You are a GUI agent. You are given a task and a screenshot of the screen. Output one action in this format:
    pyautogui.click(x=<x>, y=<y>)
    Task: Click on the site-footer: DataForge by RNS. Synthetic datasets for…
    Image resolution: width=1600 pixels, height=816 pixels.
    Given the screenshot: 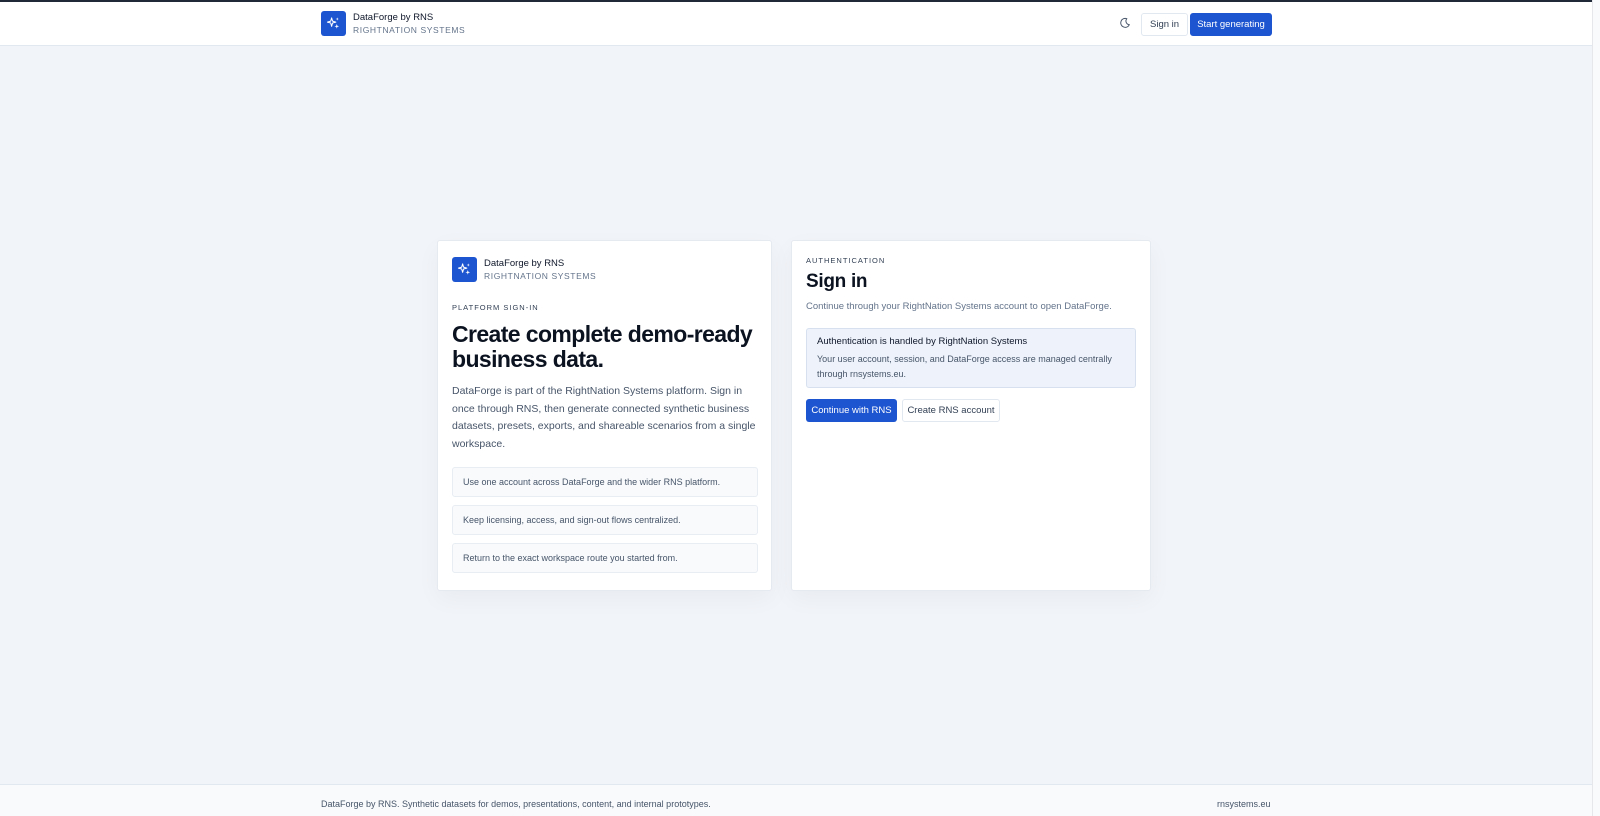 What is the action you would take?
    pyautogui.click(x=796, y=800)
    